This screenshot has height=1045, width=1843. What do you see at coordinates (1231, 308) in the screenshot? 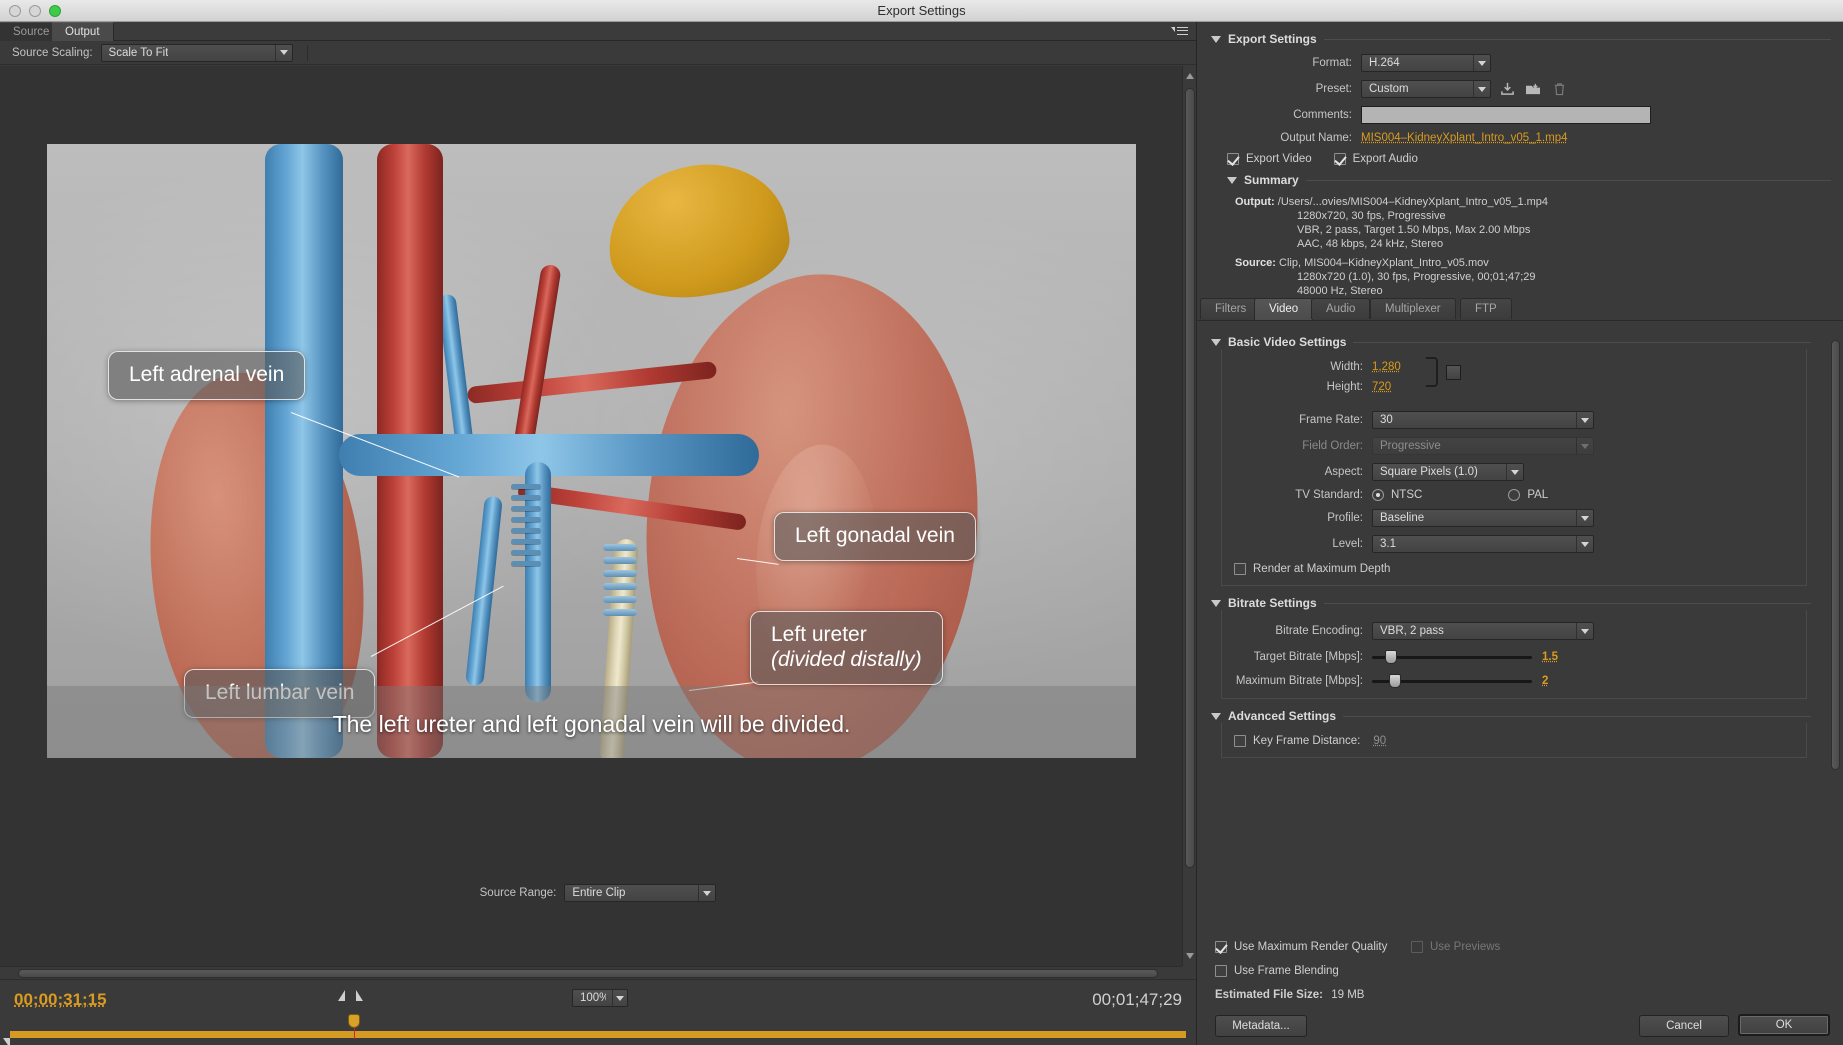
I see `tab-filters: Filters` at bounding box center [1231, 308].